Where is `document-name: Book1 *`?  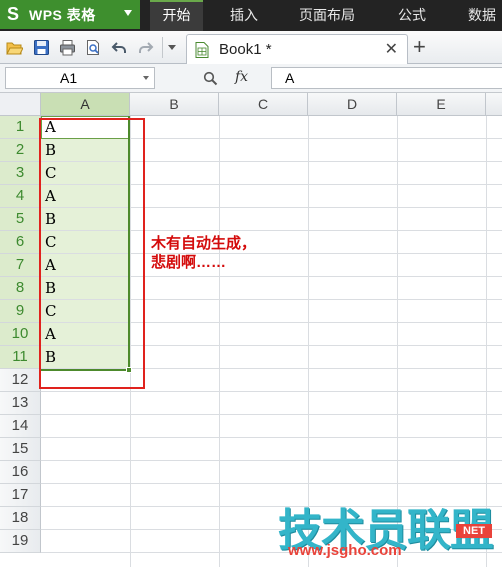
document-name: Book1 * is located at coordinates (245, 49).